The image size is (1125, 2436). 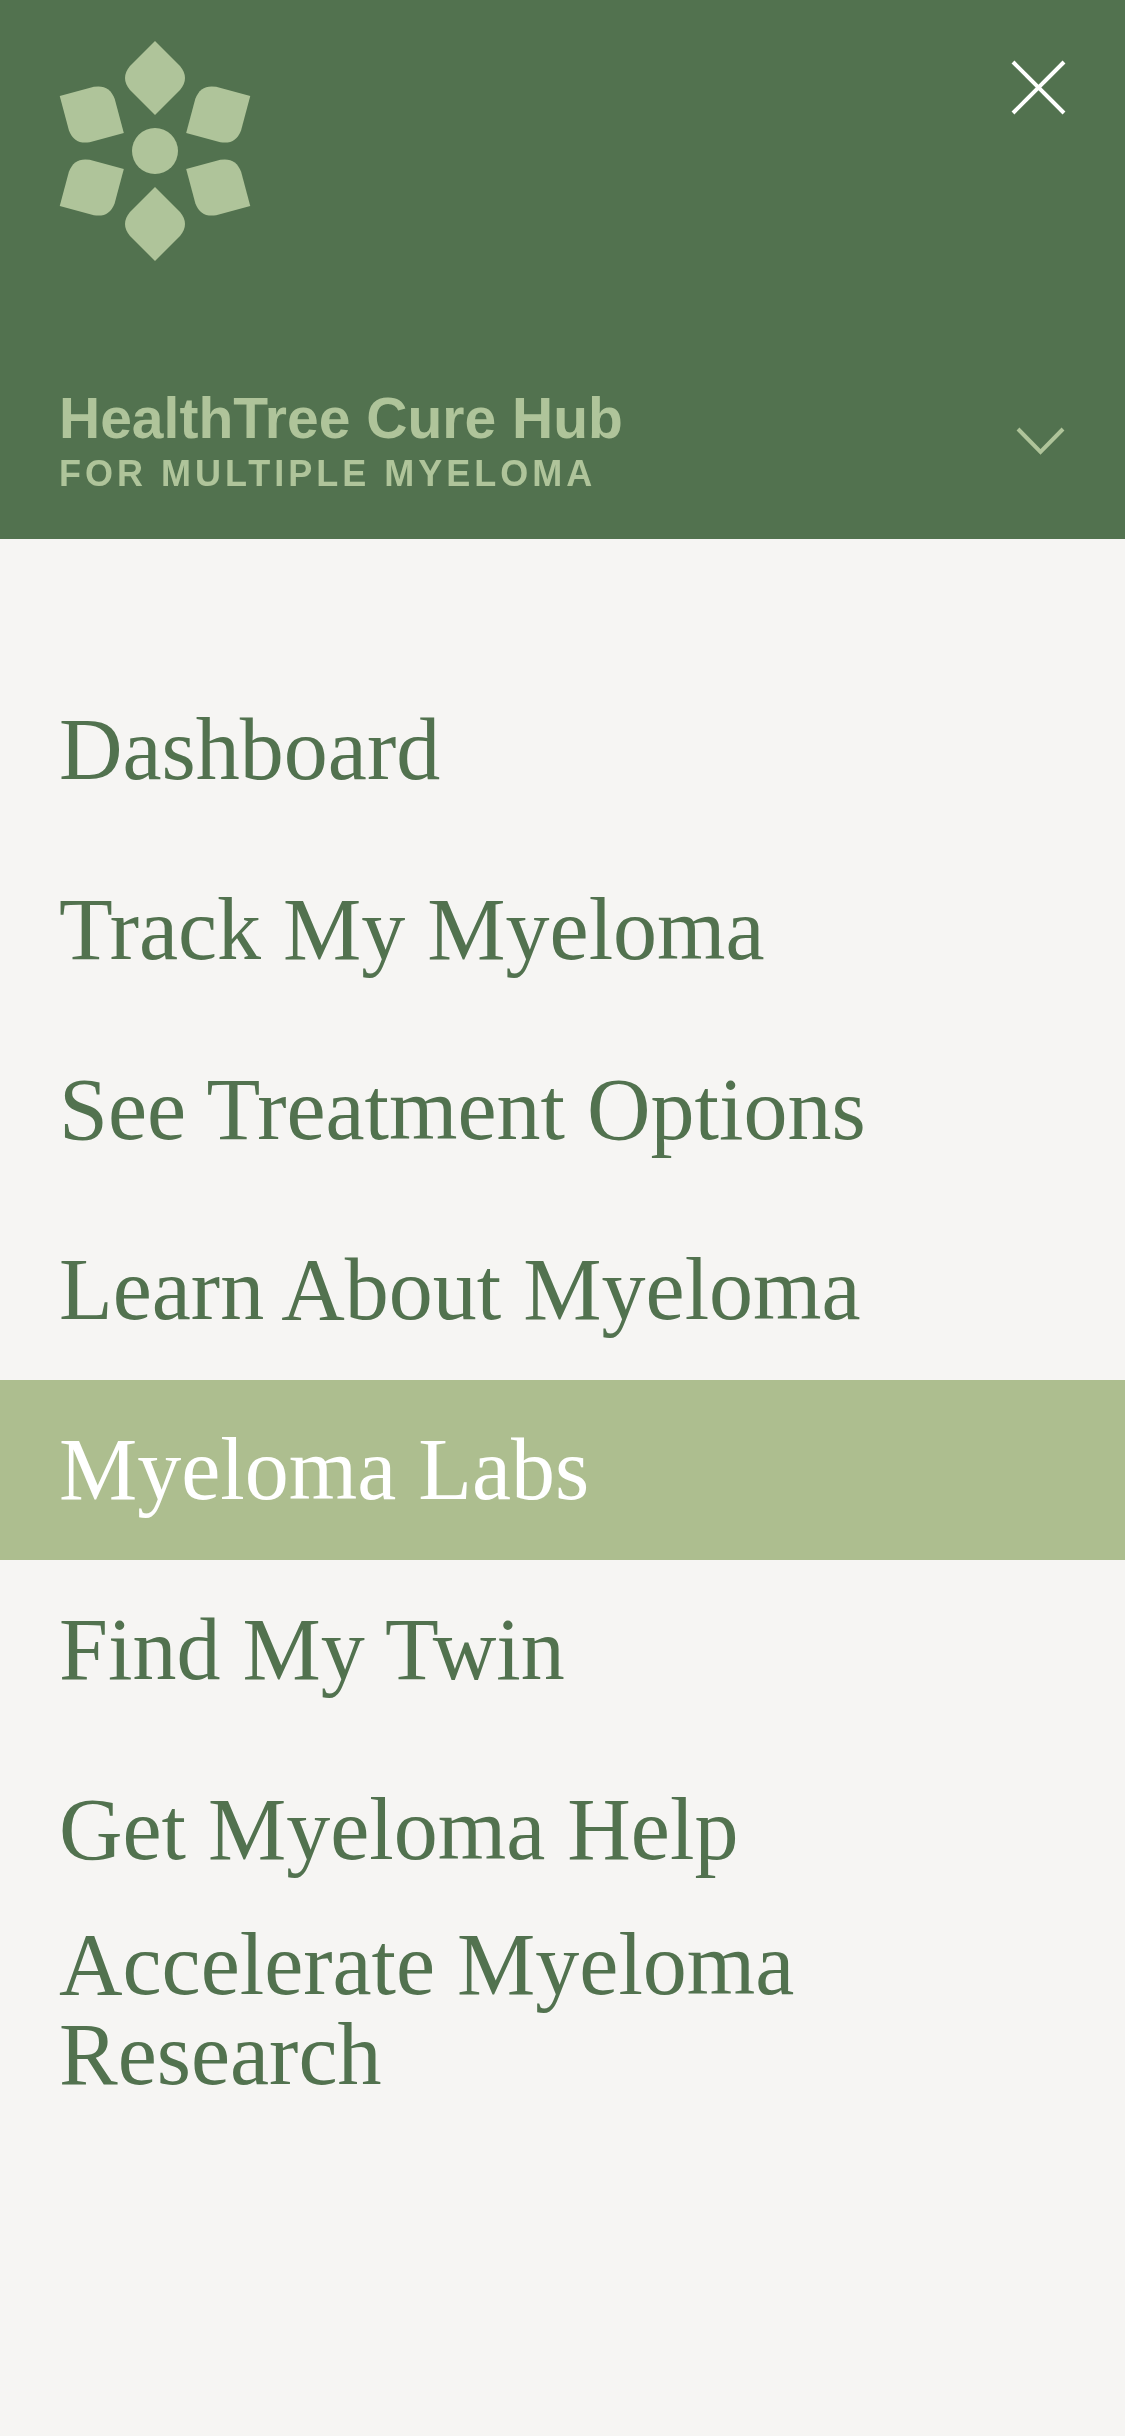 What do you see at coordinates (562, 1830) in the screenshot?
I see `menu-item: Get Myeloma Help` at bounding box center [562, 1830].